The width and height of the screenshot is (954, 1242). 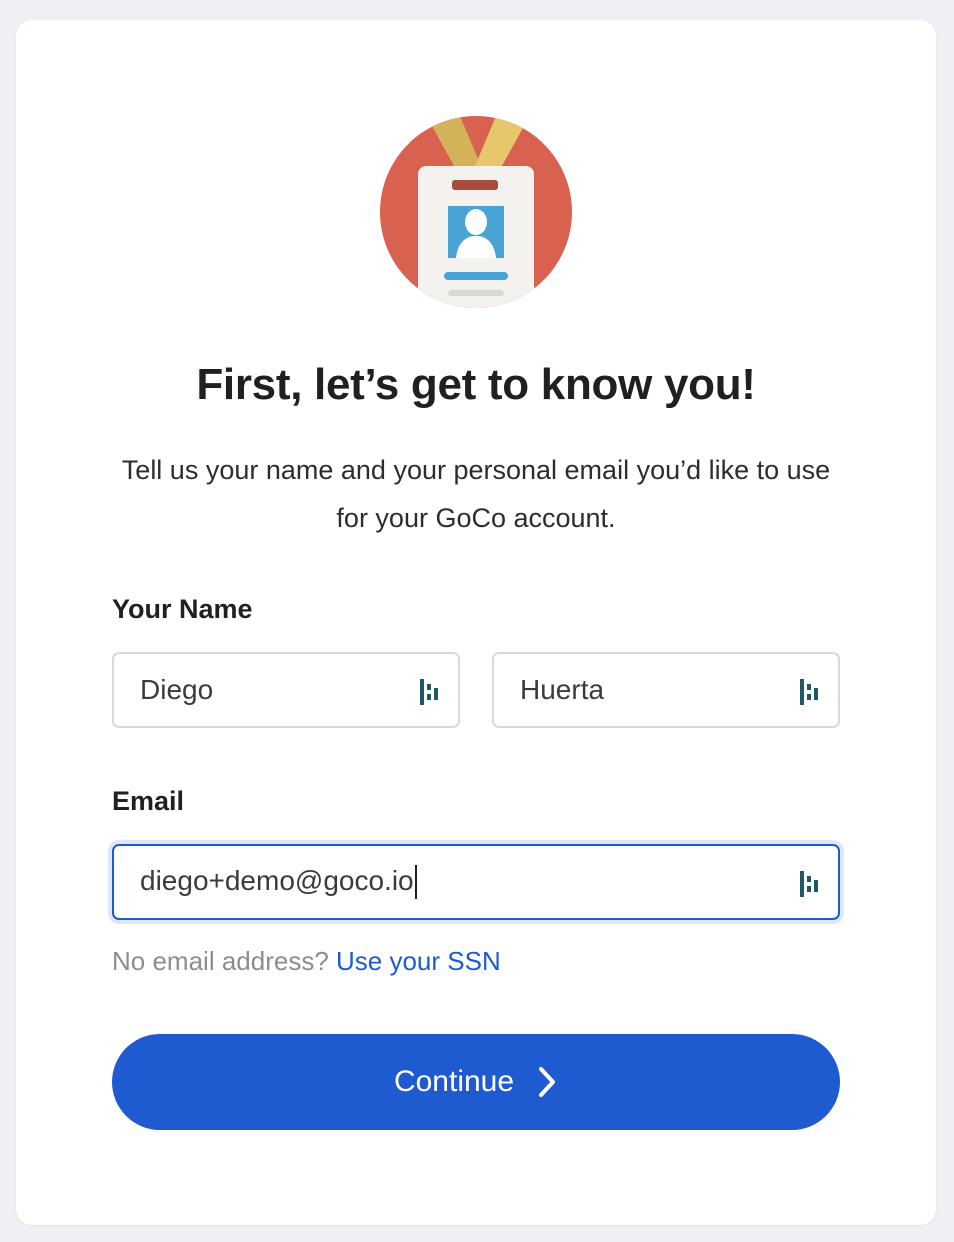 What do you see at coordinates (666, 690) in the screenshot?
I see `last-name-field: Huerta` at bounding box center [666, 690].